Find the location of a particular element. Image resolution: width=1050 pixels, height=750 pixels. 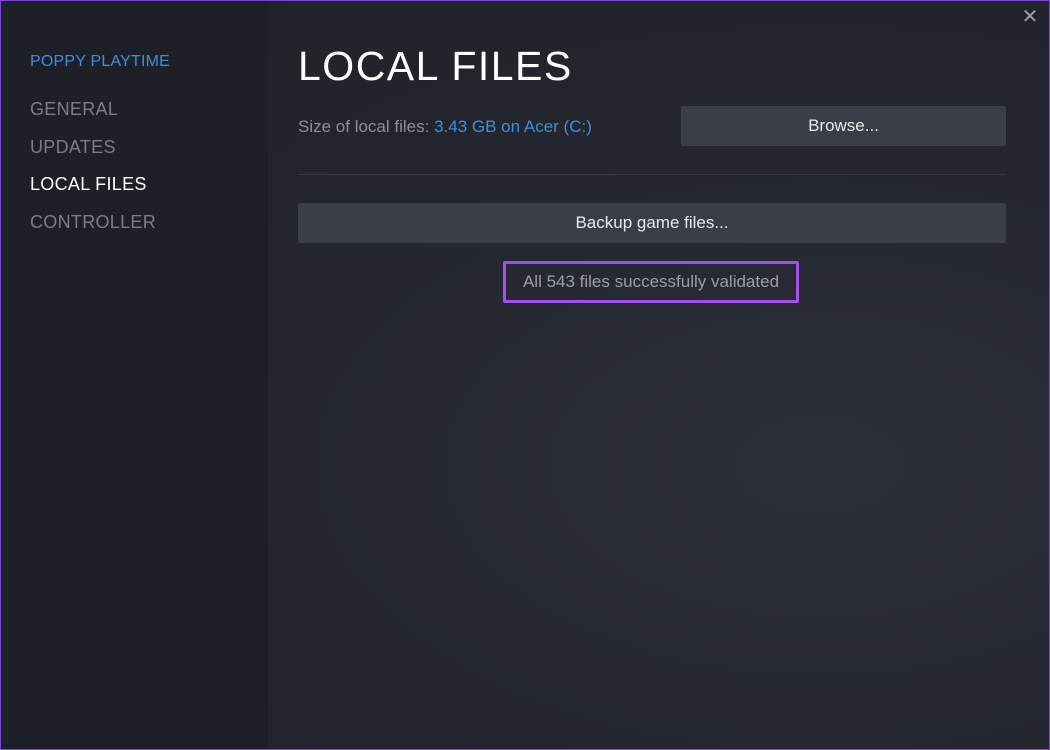

divider is located at coordinates (652, 174).